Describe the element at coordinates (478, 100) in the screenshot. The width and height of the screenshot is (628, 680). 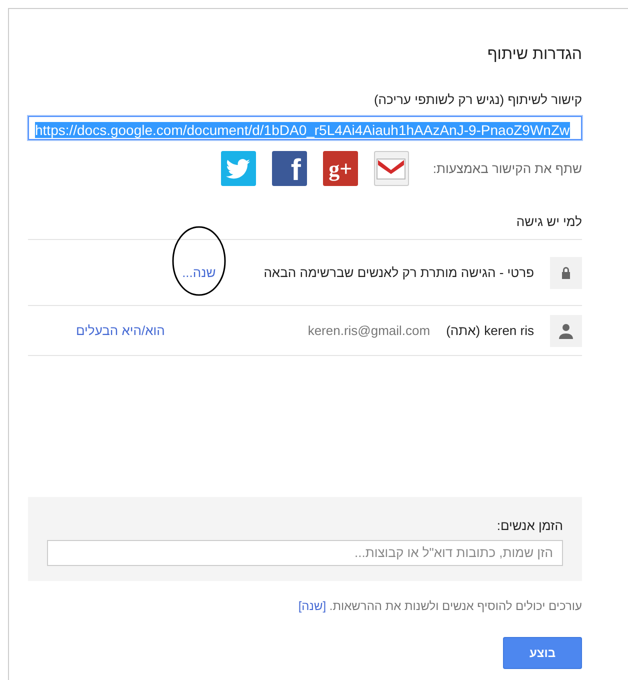
I see `field-label: קישור לשיתוף (נגיש רק לשותפי עריכה)` at that location.